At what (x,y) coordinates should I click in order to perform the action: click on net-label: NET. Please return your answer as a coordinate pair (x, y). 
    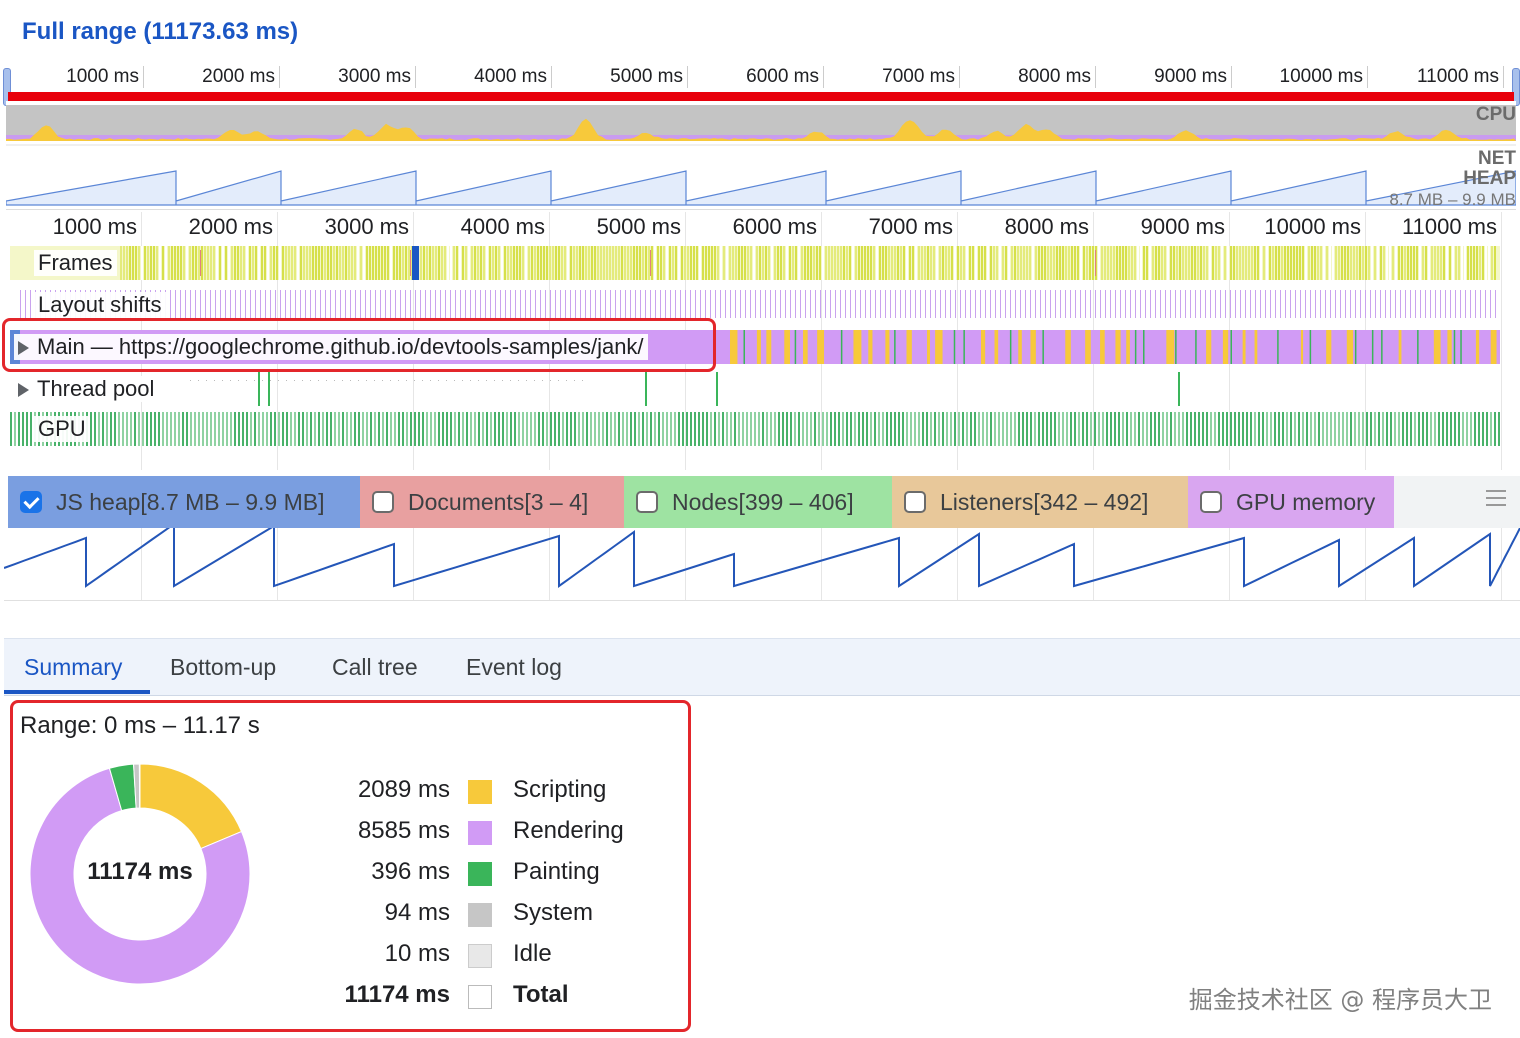
    Looking at the image, I should click on (1497, 158).